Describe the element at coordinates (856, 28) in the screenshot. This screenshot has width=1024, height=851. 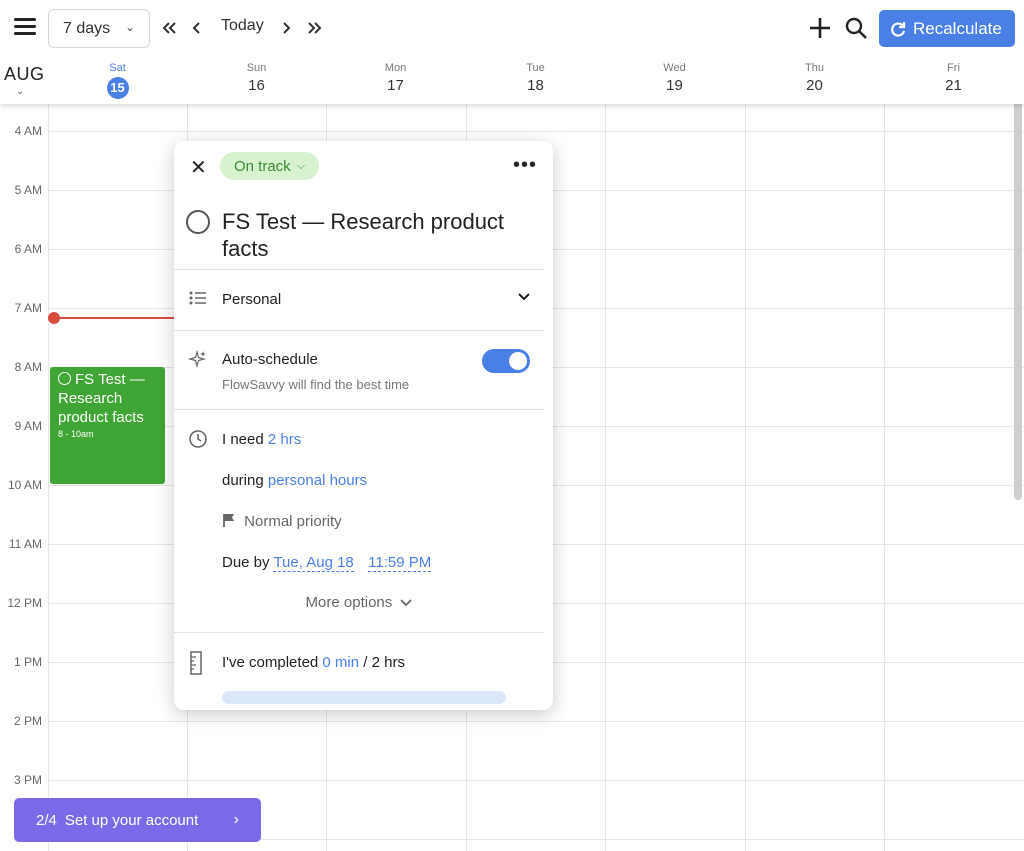
I see `search-icon` at that location.